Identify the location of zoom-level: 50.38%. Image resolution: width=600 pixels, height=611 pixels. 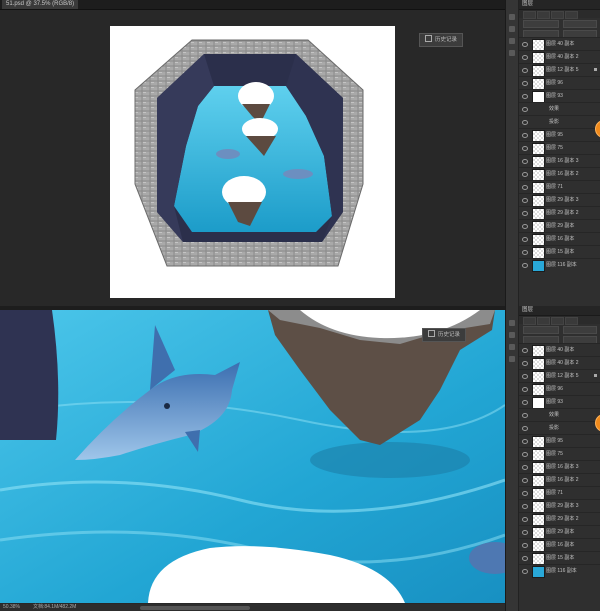
(11, 607).